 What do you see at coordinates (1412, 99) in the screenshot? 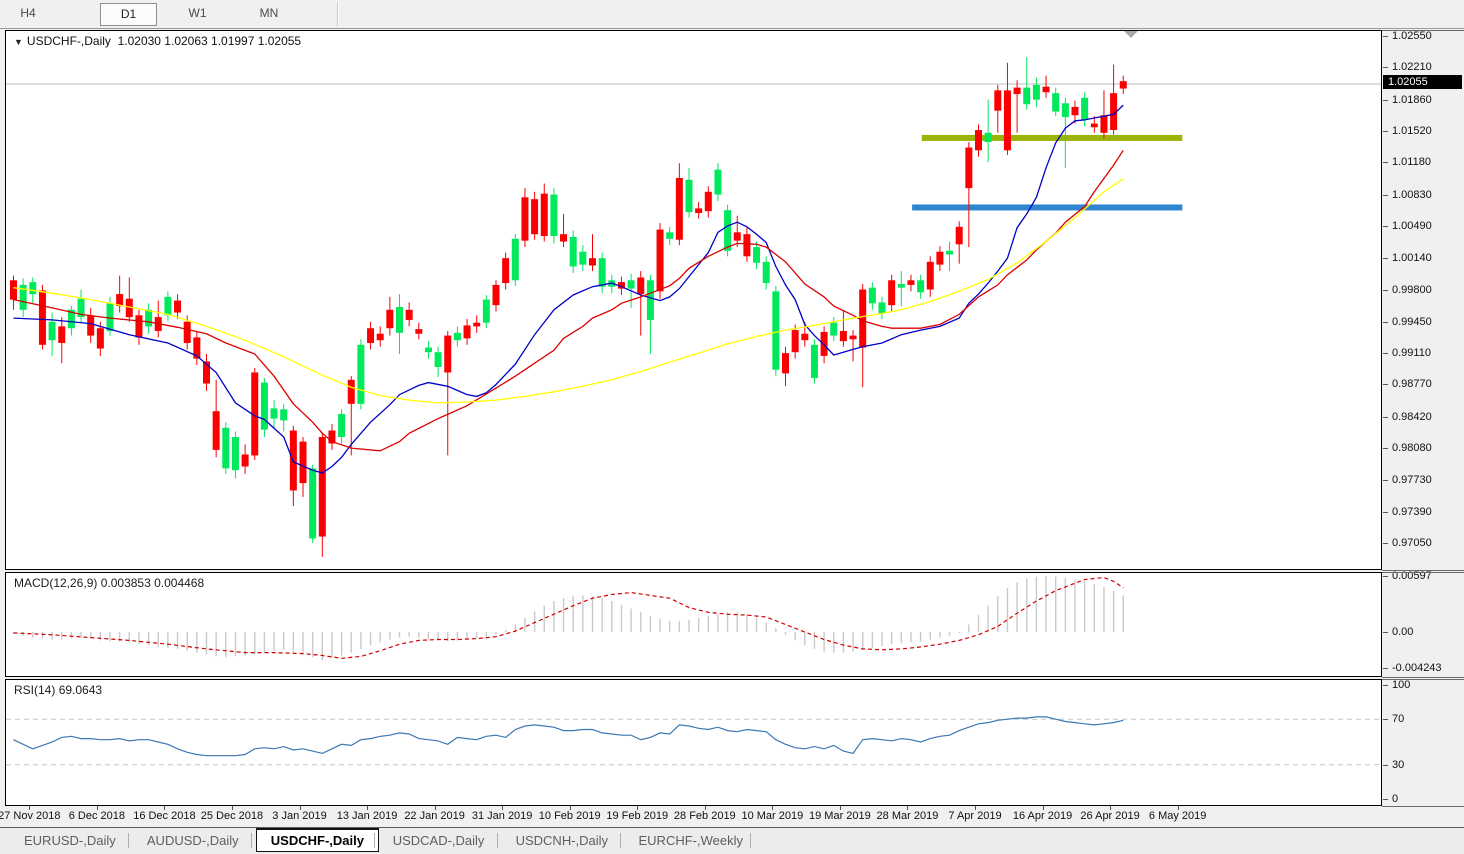
I see `price-tick-label: 1.01860` at bounding box center [1412, 99].